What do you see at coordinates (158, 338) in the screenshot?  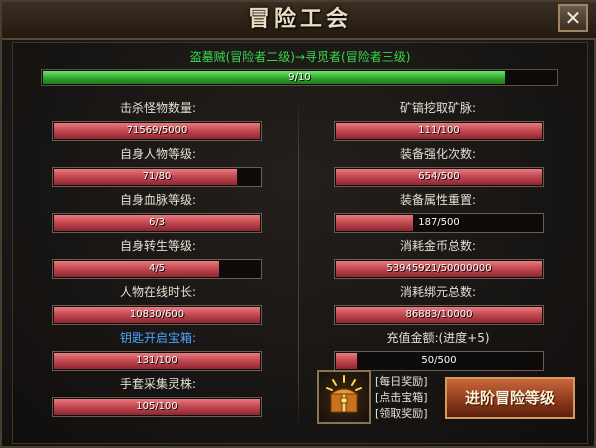 I see `stat-label: 钥匙开启宝箱:` at bounding box center [158, 338].